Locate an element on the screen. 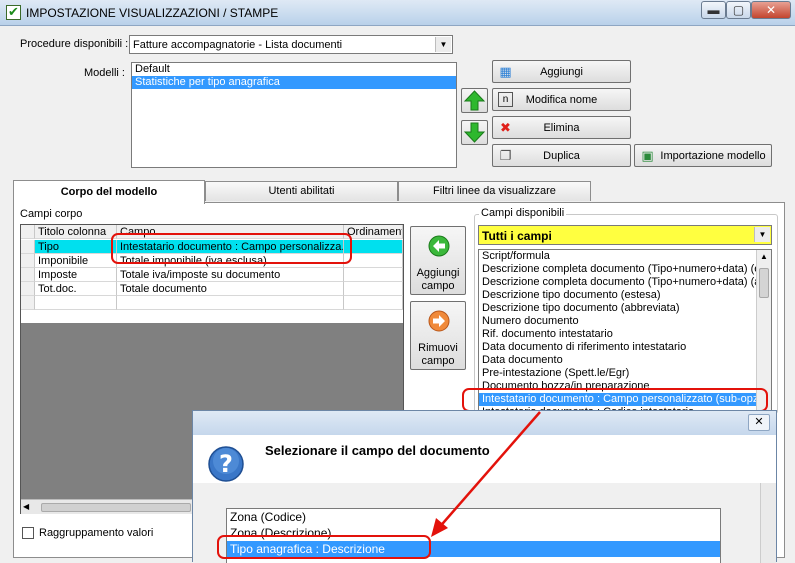  tab-corpo-modello: Corpo del modello is located at coordinates (109, 192).